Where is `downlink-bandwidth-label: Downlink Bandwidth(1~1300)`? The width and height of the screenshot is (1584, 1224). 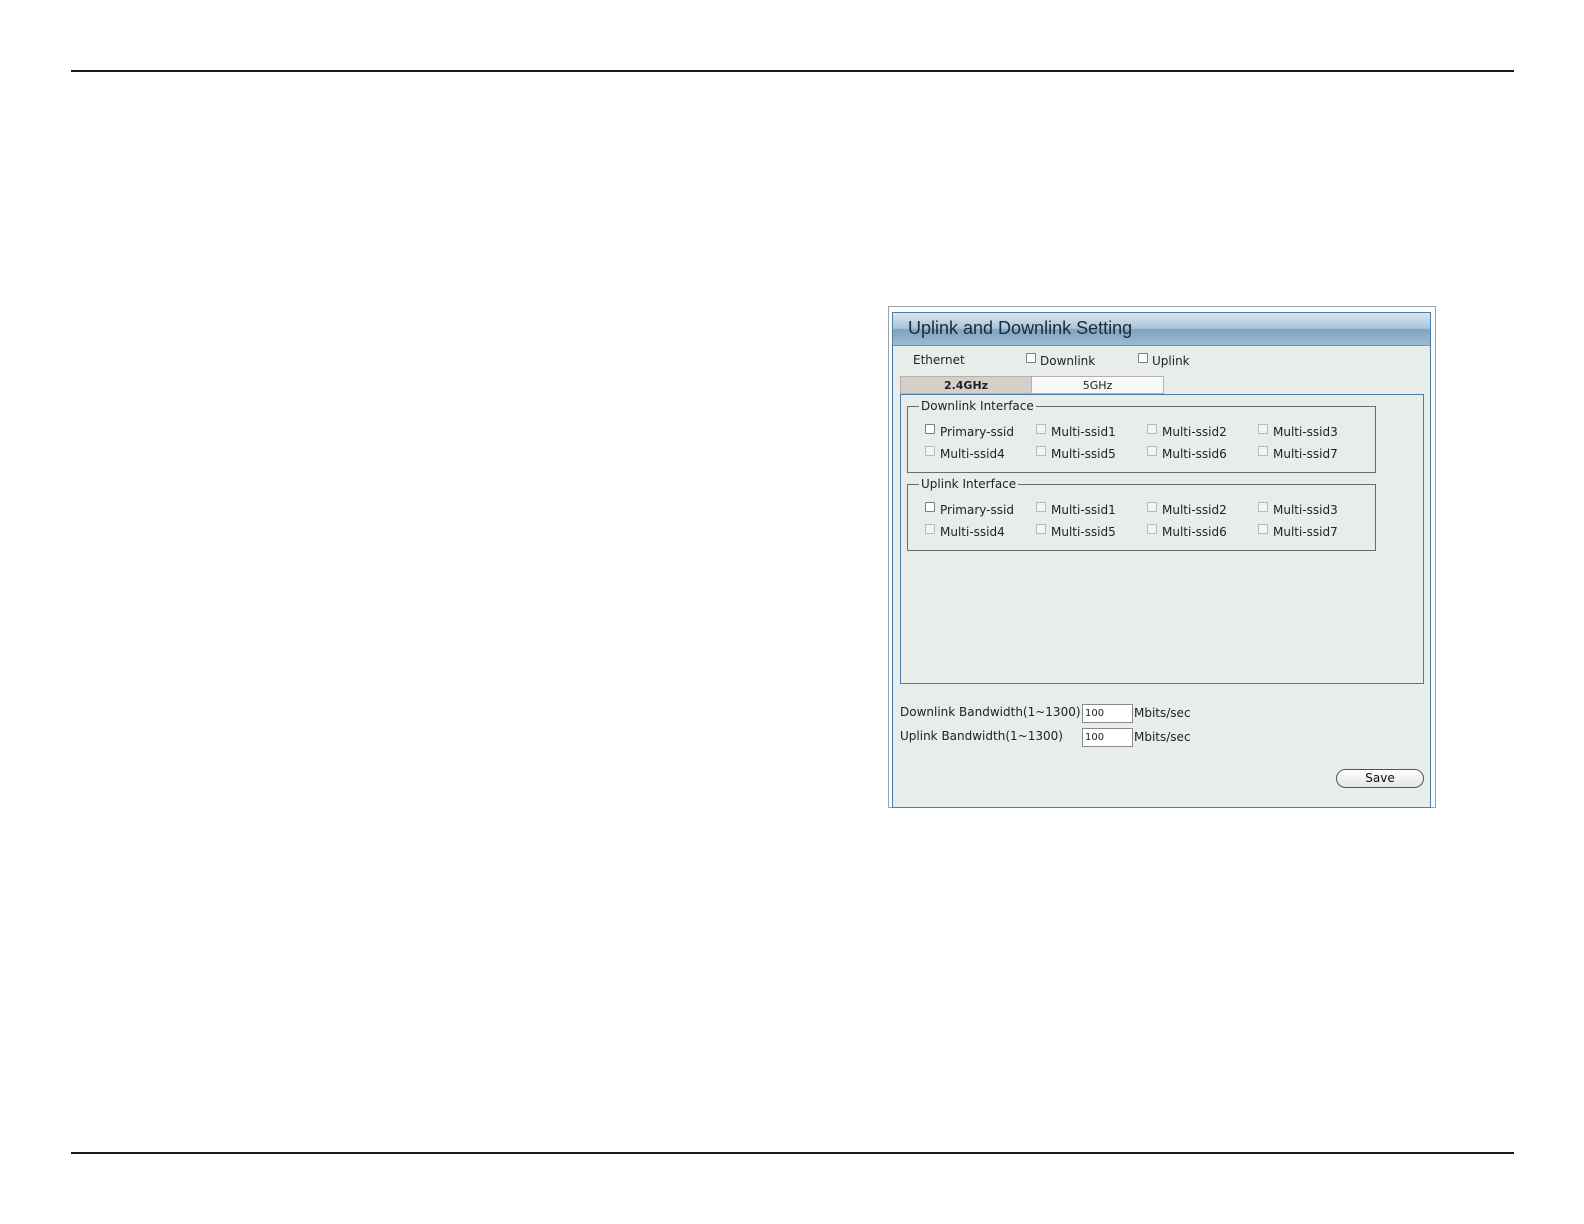
downlink-bandwidth-label: Downlink Bandwidth(1~1300) is located at coordinates (990, 712).